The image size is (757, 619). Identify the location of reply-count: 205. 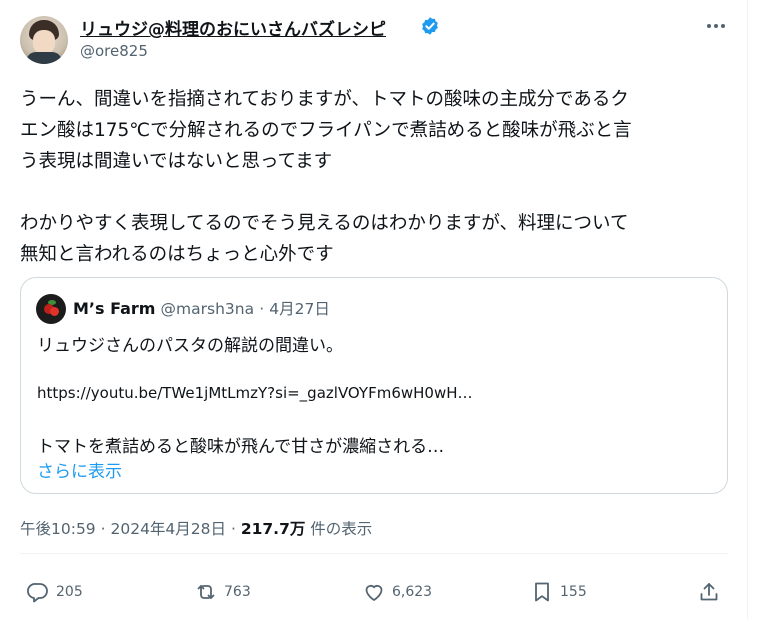
(69, 592).